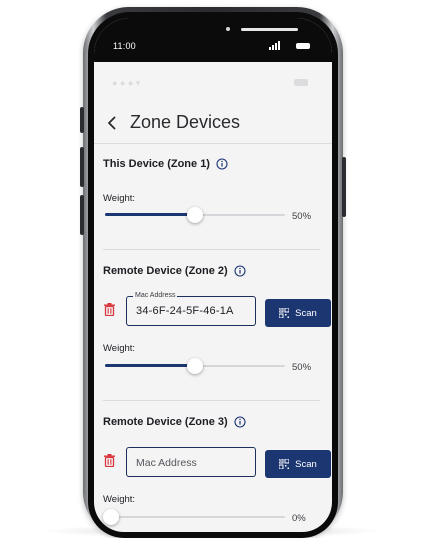  Describe the element at coordinates (213, 143) in the screenshot. I see `header-divider` at that location.